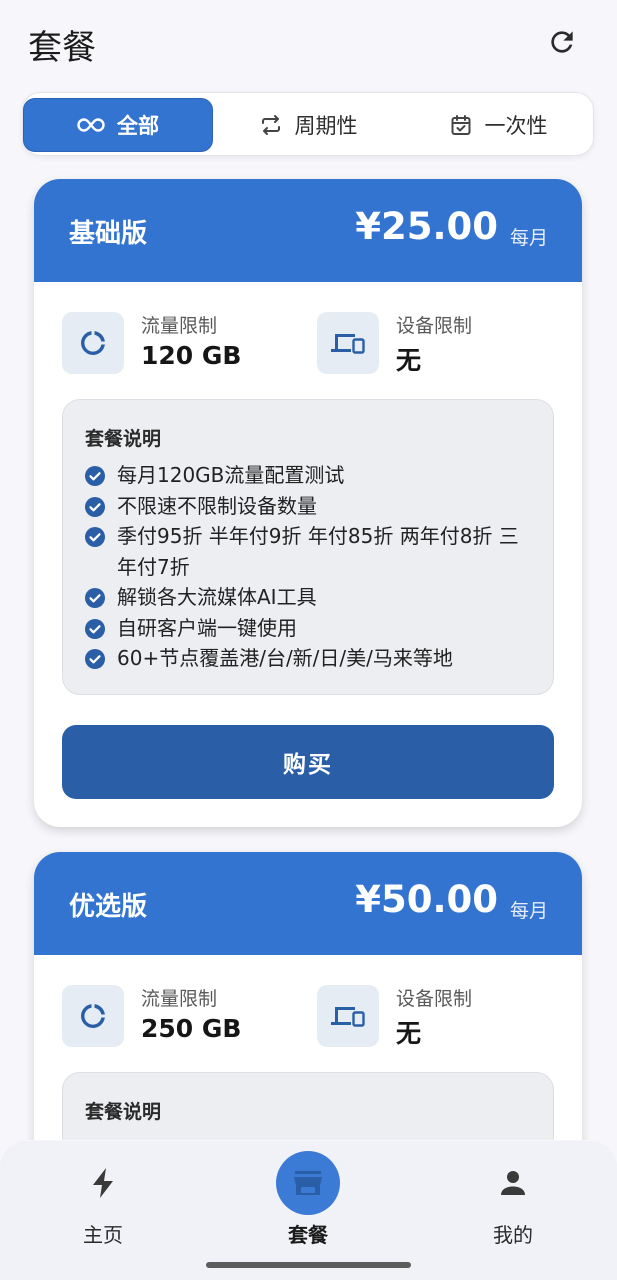  What do you see at coordinates (270, 125) in the screenshot?
I see `repeat-icon` at bounding box center [270, 125].